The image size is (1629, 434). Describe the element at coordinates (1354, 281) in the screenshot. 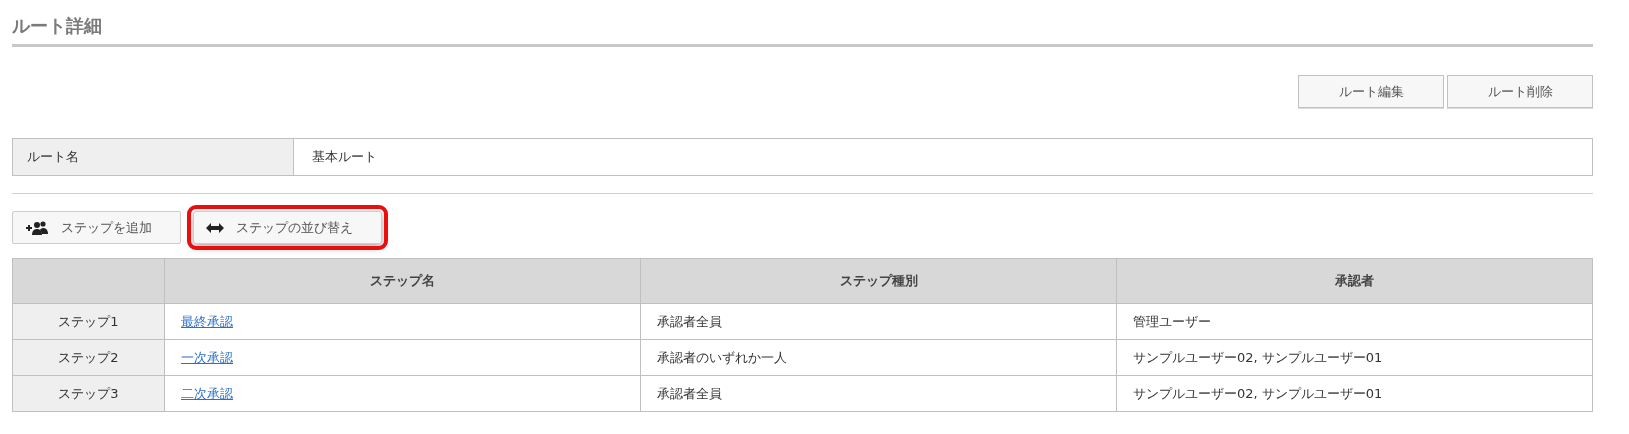

I see `column-header: 承認者` at that location.